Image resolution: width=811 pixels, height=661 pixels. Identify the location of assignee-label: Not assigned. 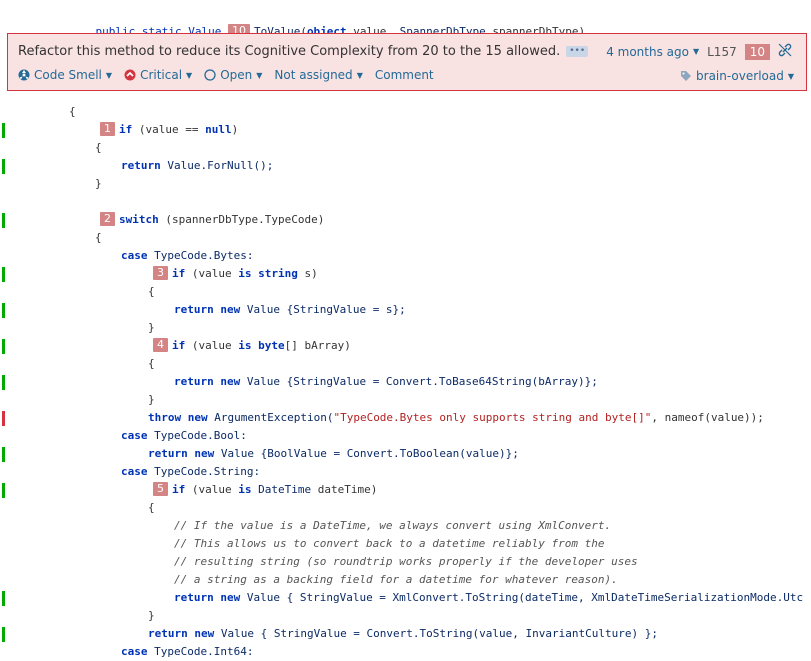
(313, 75).